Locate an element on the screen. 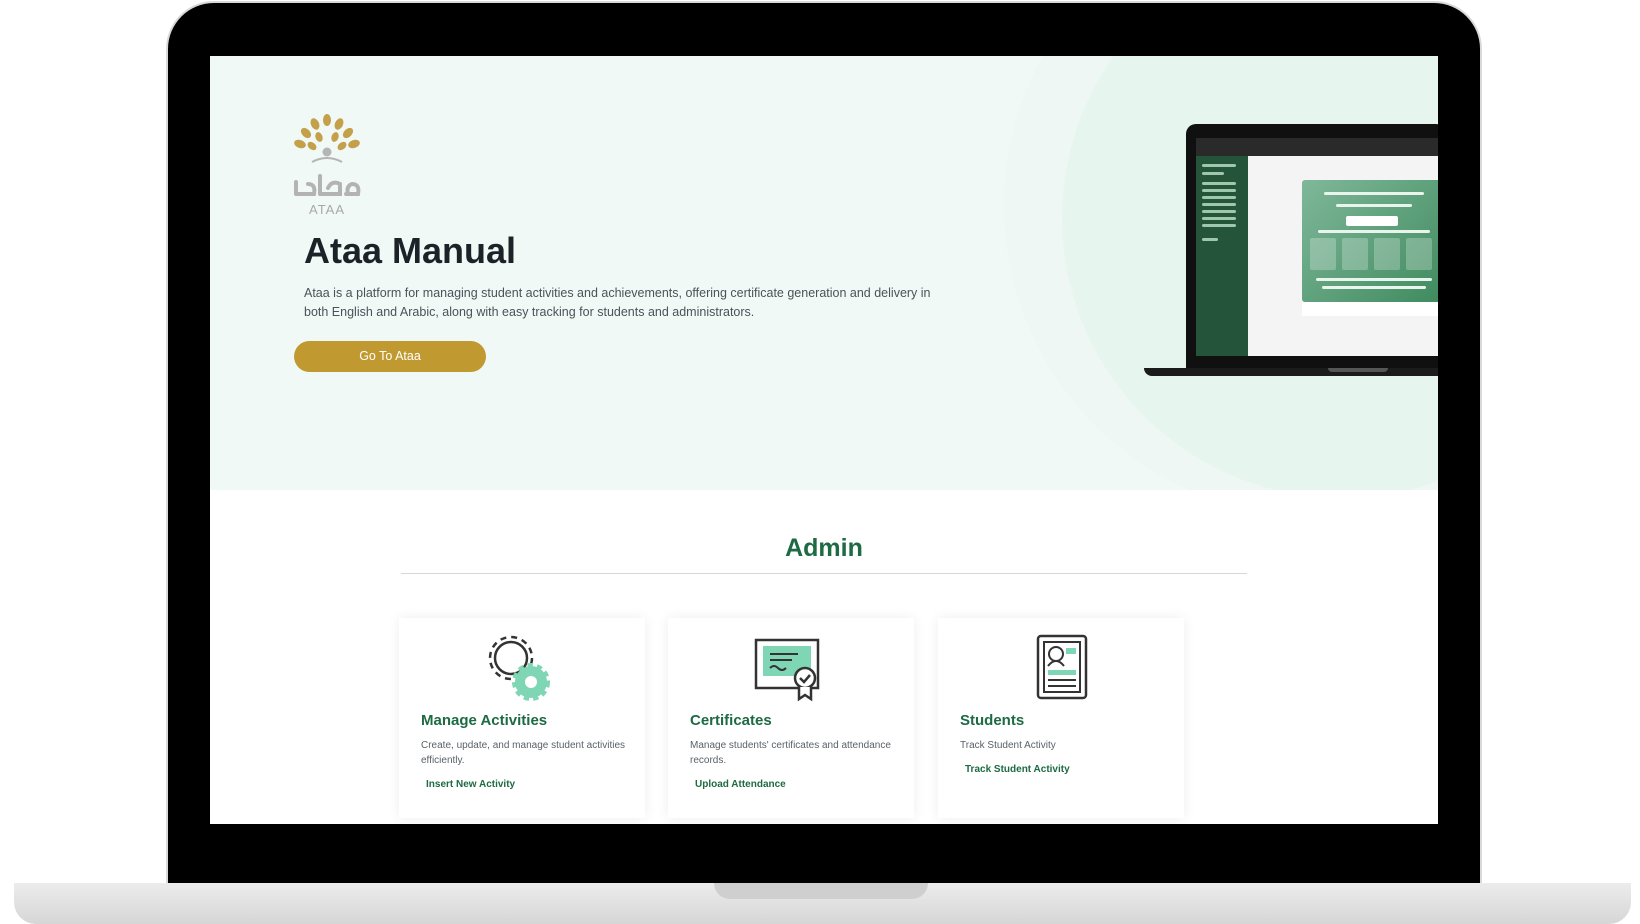  preview-banner is located at coordinates (1370, 241).